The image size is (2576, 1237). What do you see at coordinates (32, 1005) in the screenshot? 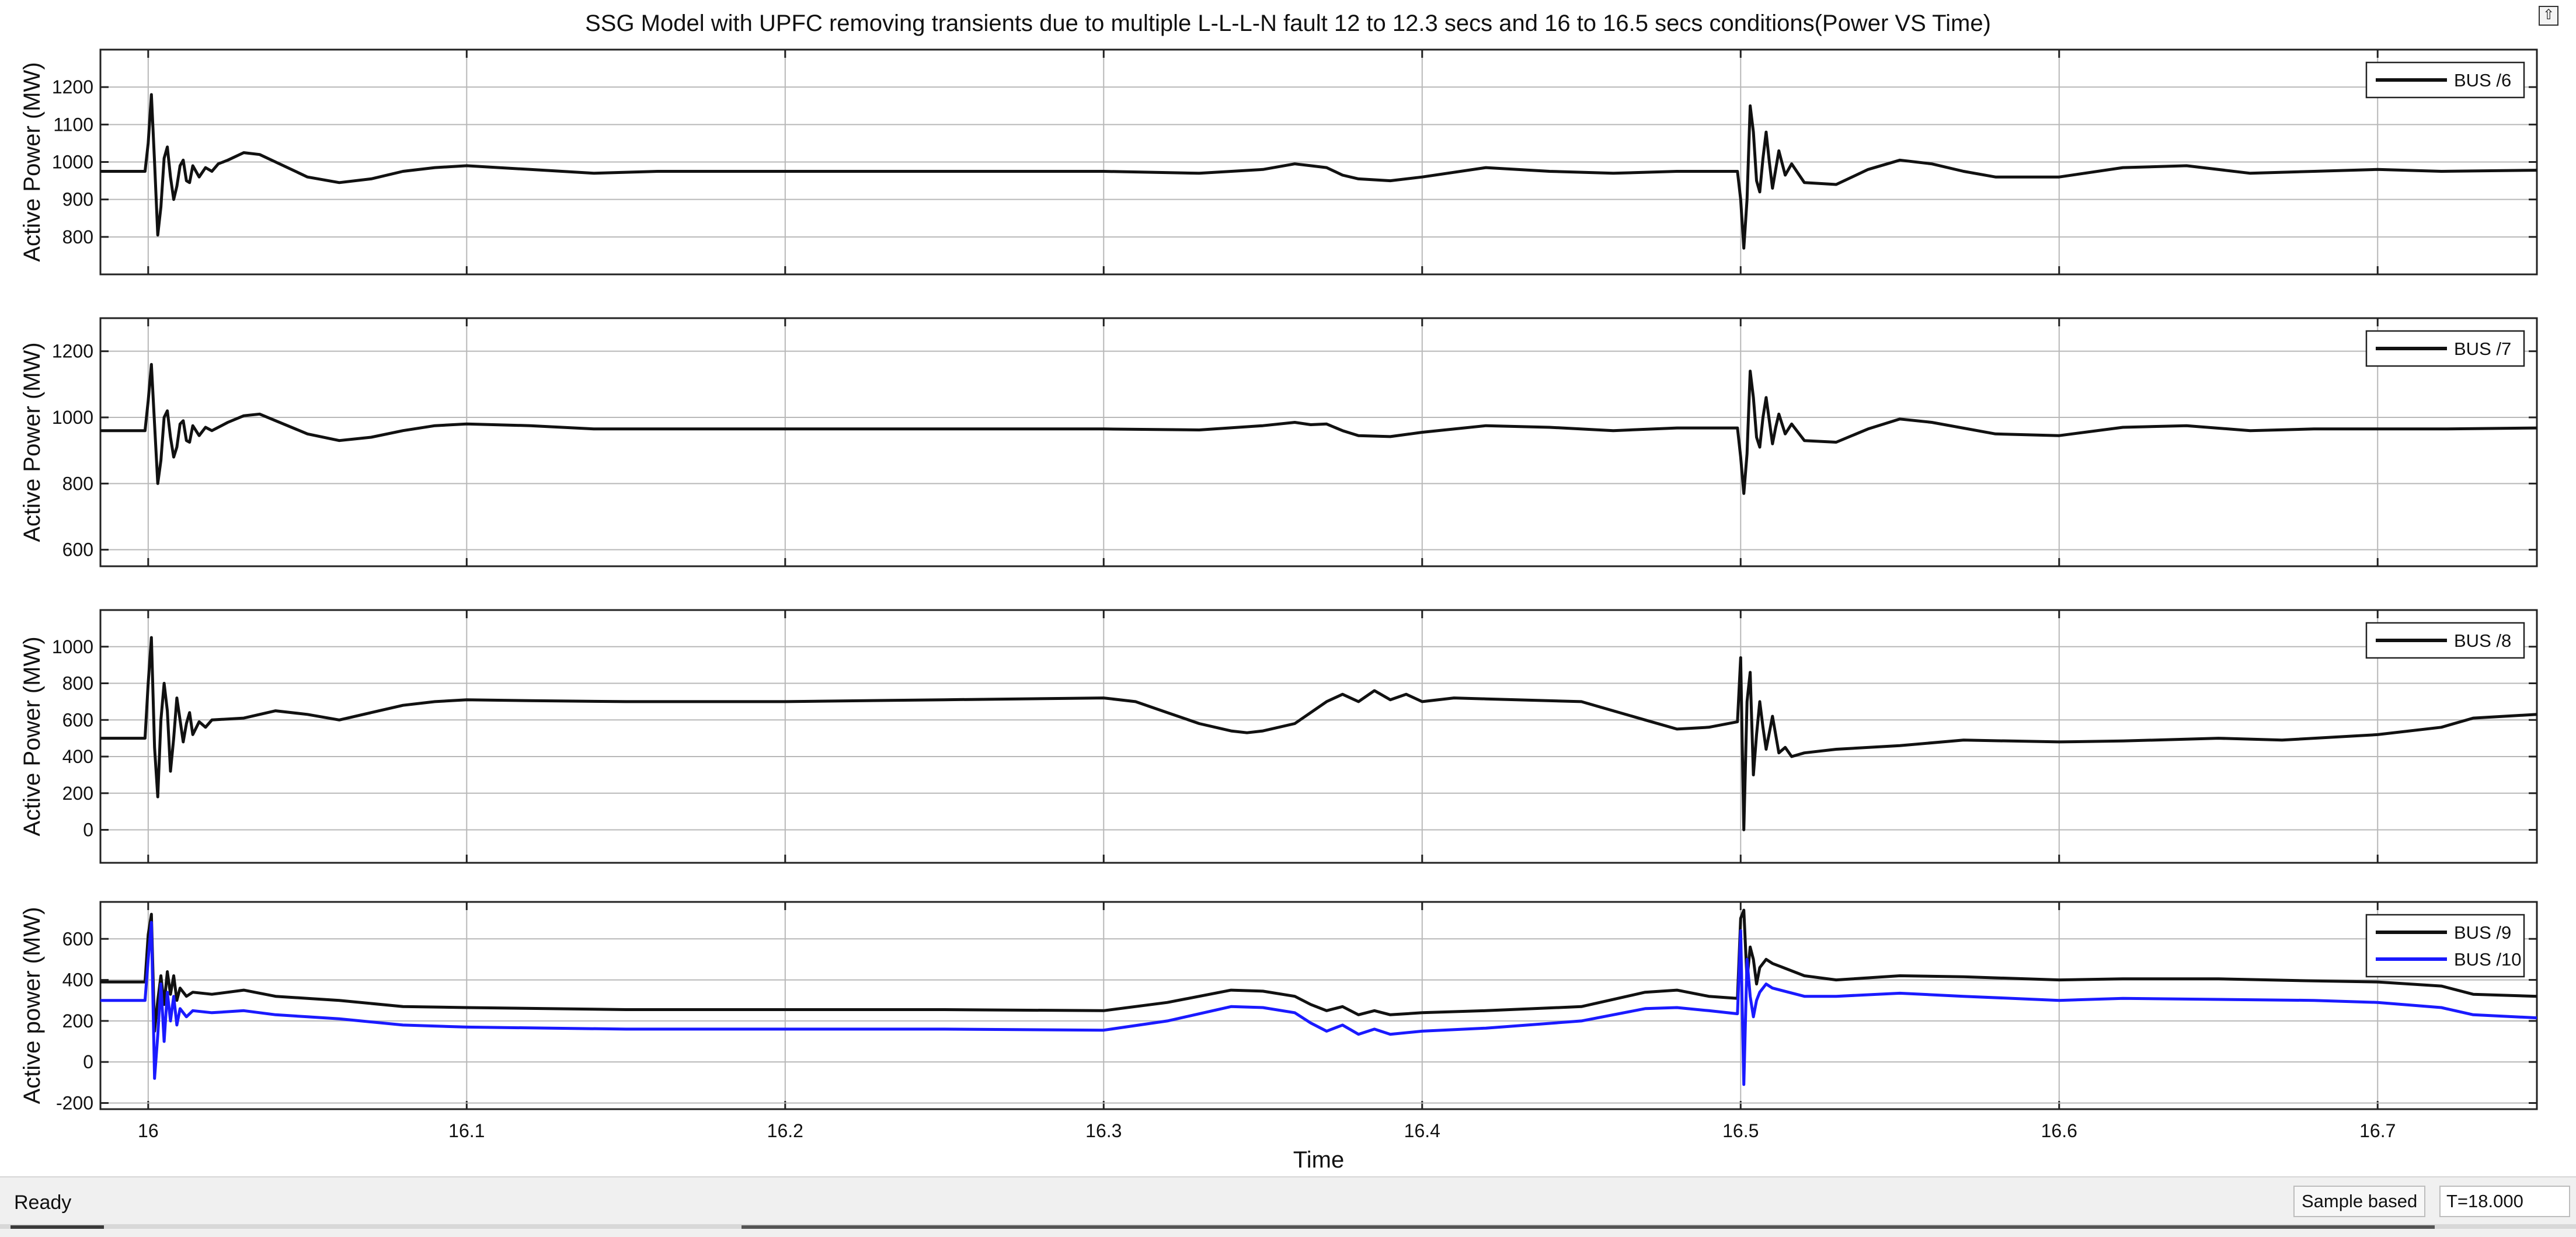
I see `y-axis-label: Active power (MW)` at bounding box center [32, 1005].